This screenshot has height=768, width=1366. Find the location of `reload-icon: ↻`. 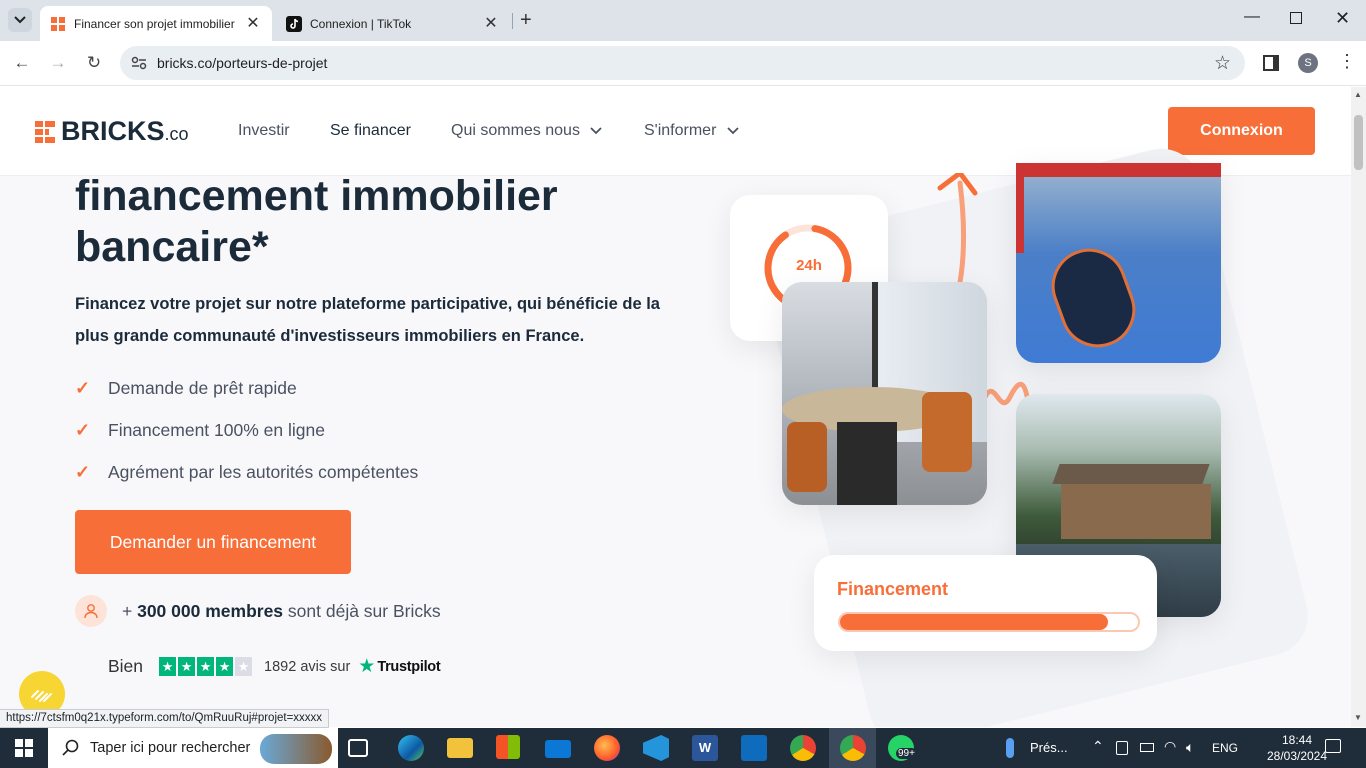

reload-icon: ↻ is located at coordinates (94, 63).